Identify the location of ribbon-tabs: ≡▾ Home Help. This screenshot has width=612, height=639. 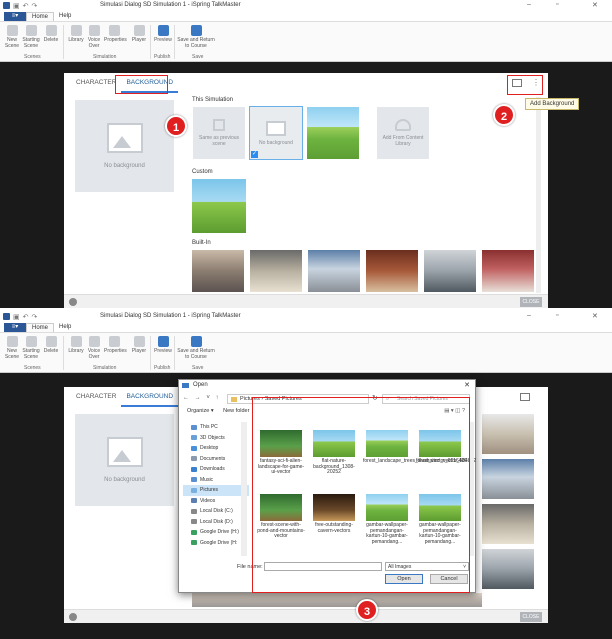
(306, 16).